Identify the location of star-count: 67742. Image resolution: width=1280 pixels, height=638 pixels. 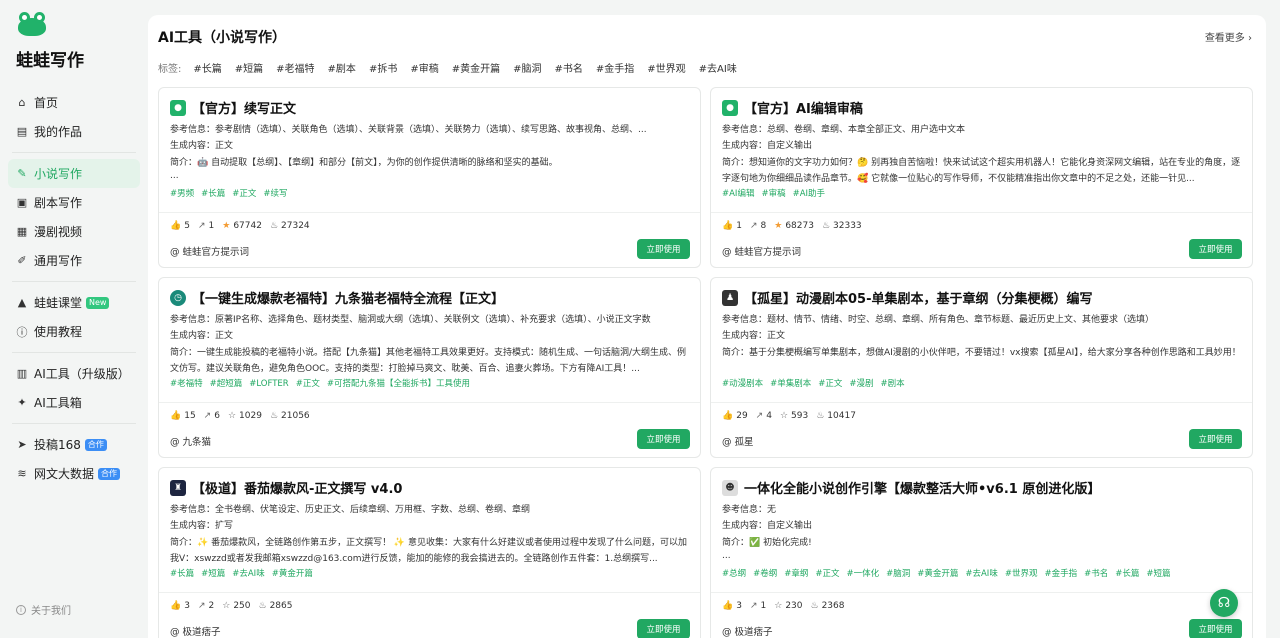
(247, 226).